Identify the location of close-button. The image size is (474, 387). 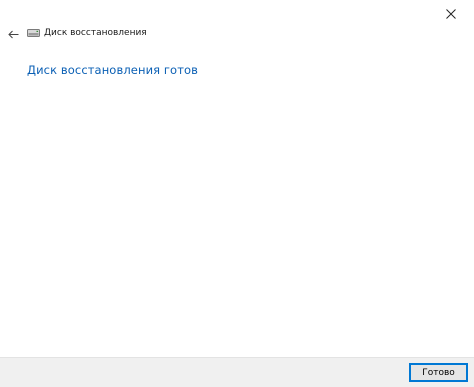
(451, 14).